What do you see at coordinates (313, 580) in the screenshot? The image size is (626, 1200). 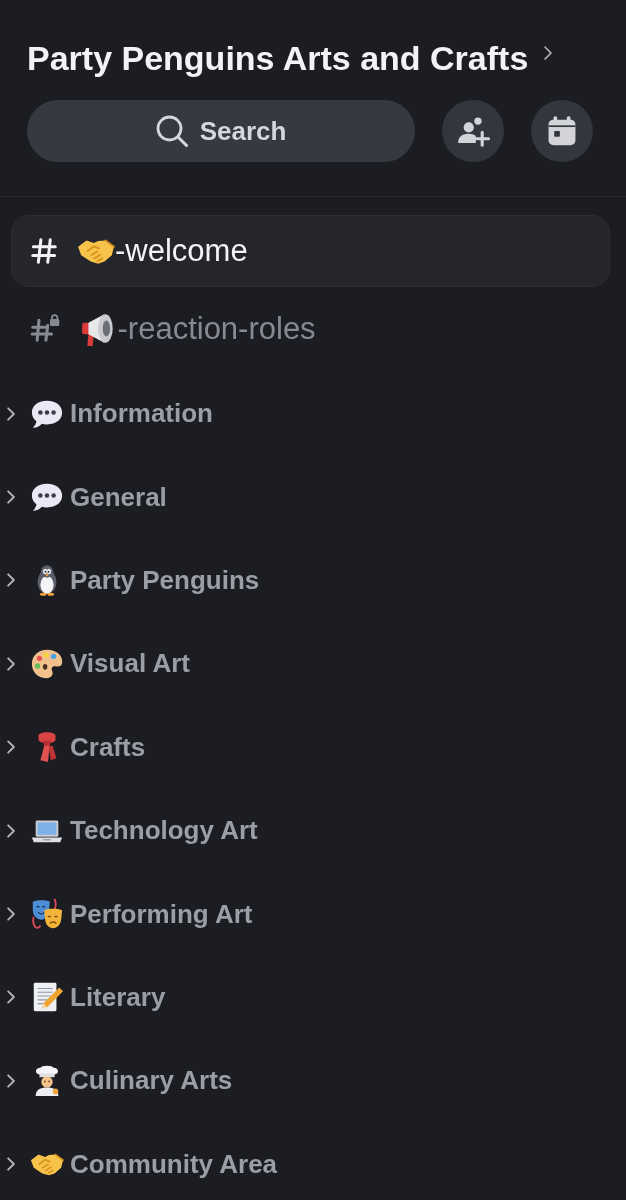 I see `category-item: Party Penguins` at bounding box center [313, 580].